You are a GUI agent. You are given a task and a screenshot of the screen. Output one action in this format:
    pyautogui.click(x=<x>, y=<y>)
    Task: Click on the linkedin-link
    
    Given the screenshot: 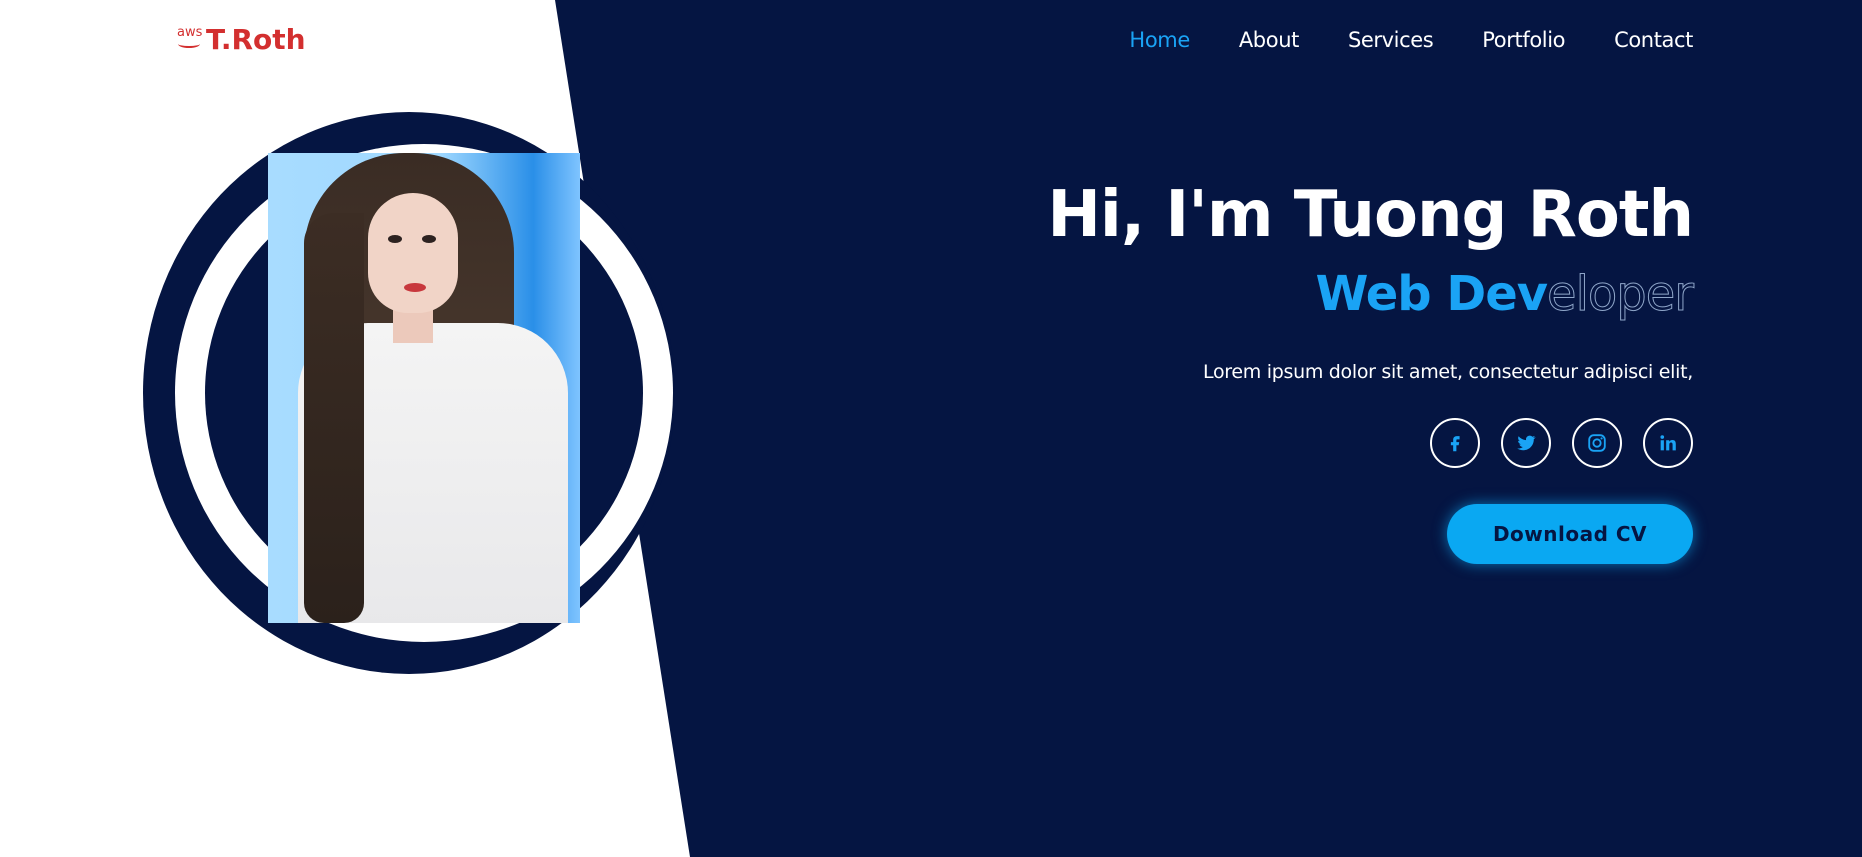 What is the action you would take?
    pyautogui.click(x=1668, y=443)
    